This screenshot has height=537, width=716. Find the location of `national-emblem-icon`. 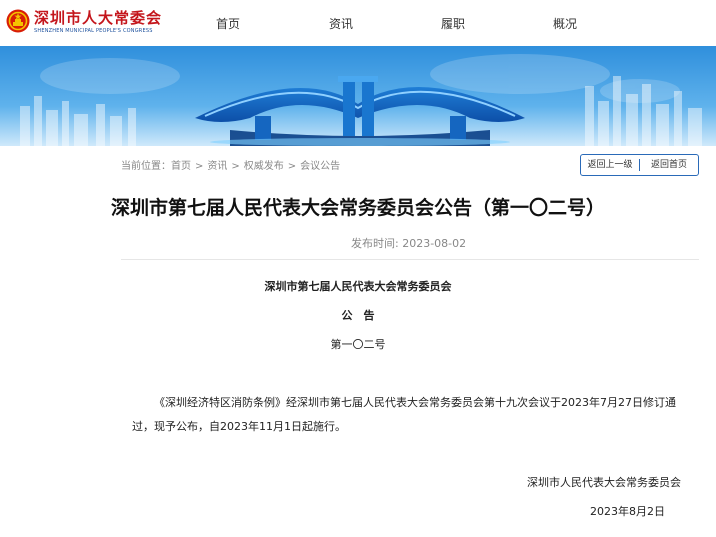

national-emblem-icon is located at coordinates (18, 21).